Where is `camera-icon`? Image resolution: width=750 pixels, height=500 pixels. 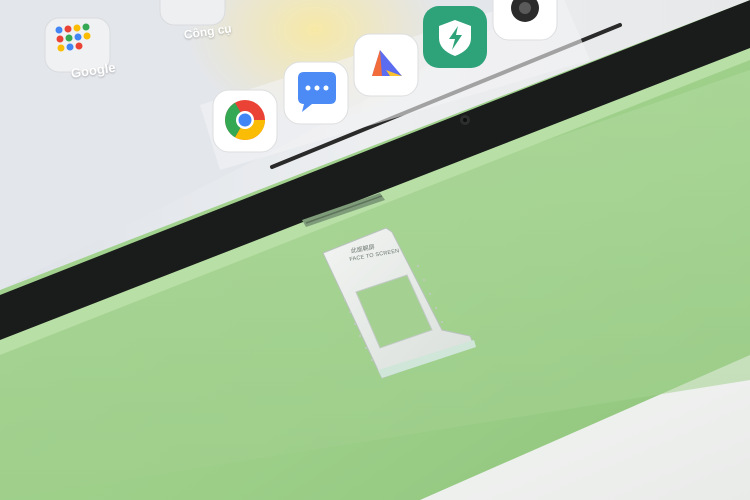
camera-icon is located at coordinates (525, 20).